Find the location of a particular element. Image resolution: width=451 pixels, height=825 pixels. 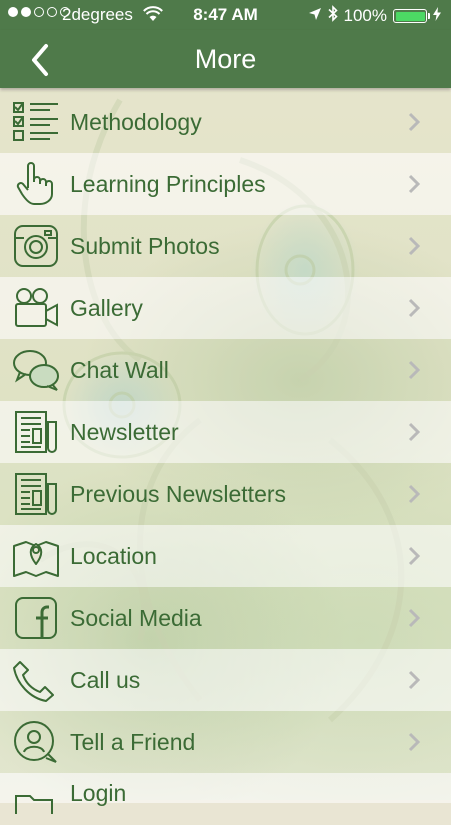

checklist-icon is located at coordinates (36, 122).